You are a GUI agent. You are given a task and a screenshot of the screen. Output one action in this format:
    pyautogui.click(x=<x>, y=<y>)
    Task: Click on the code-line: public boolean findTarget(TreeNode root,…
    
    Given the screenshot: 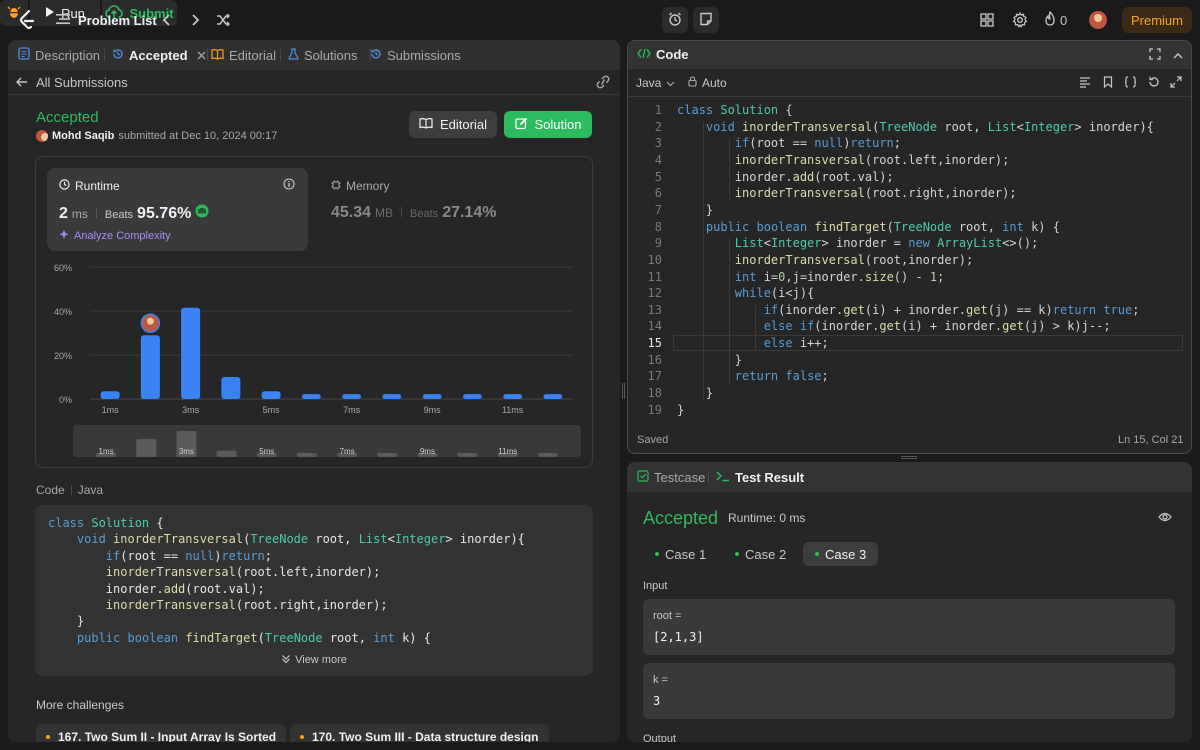 What is the action you would take?
    pyautogui.click(x=868, y=227)
    